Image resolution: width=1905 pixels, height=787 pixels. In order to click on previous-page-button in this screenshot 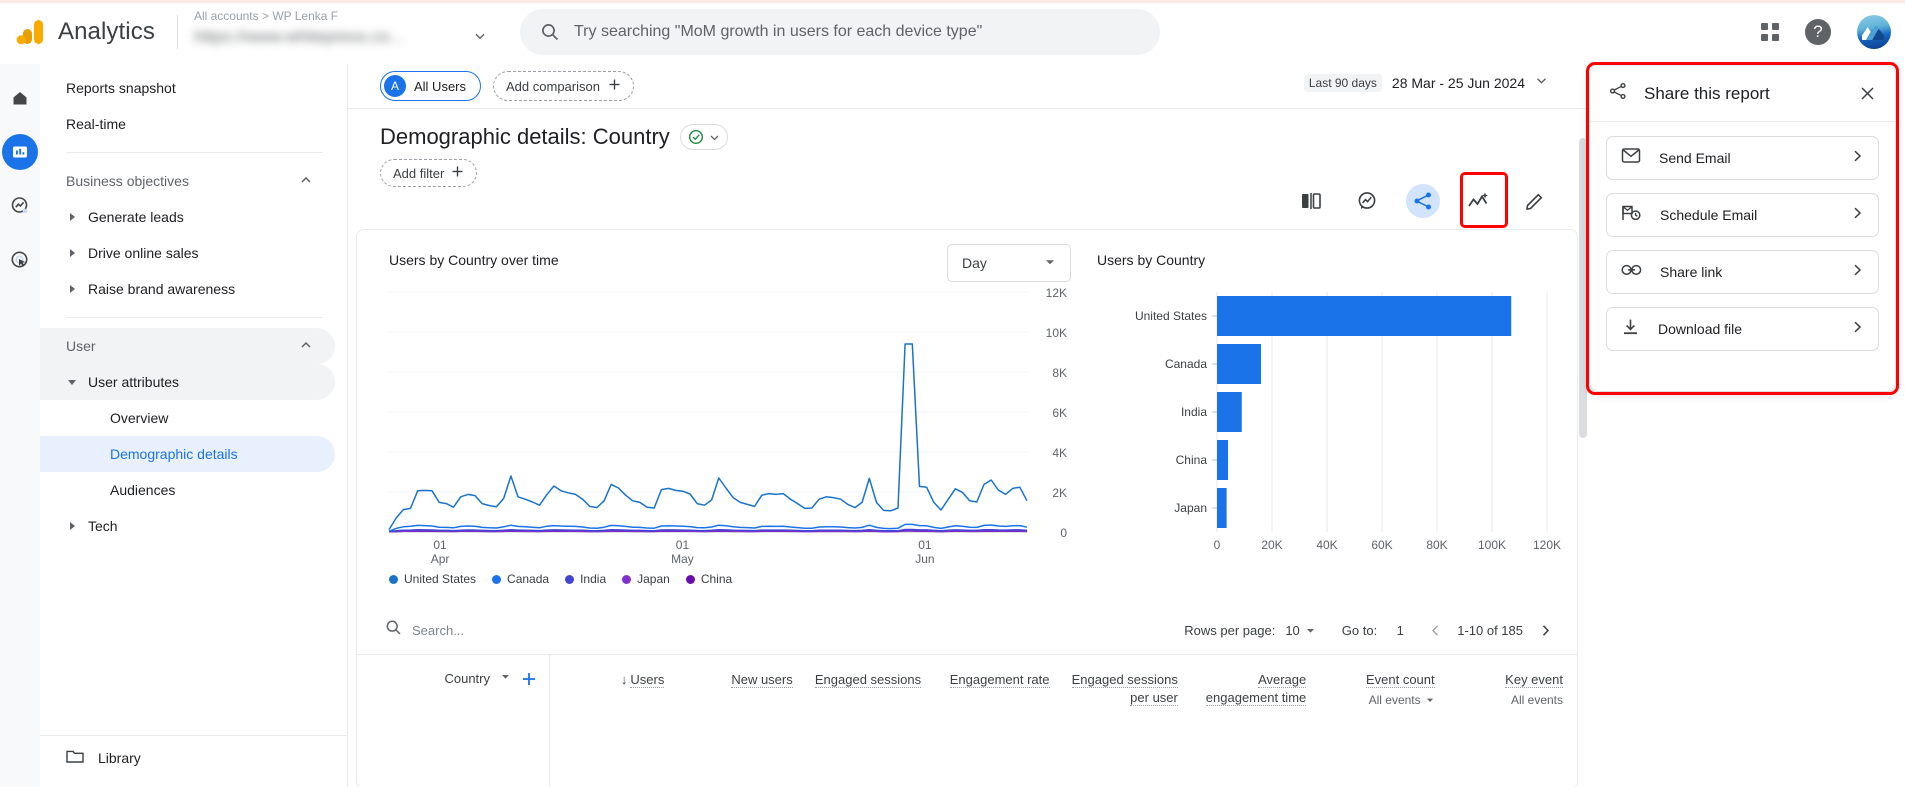, I will do `click(1435, 630)`.